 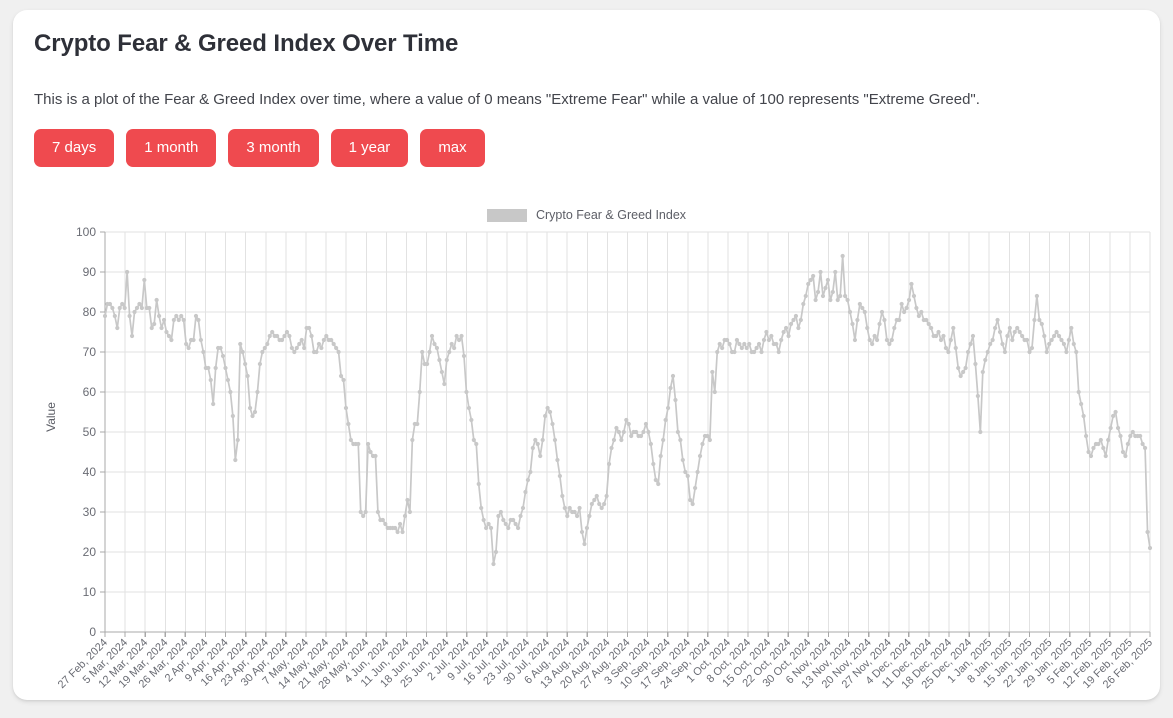 I want to click on range-button-max: max, so click(x=452, y=148).